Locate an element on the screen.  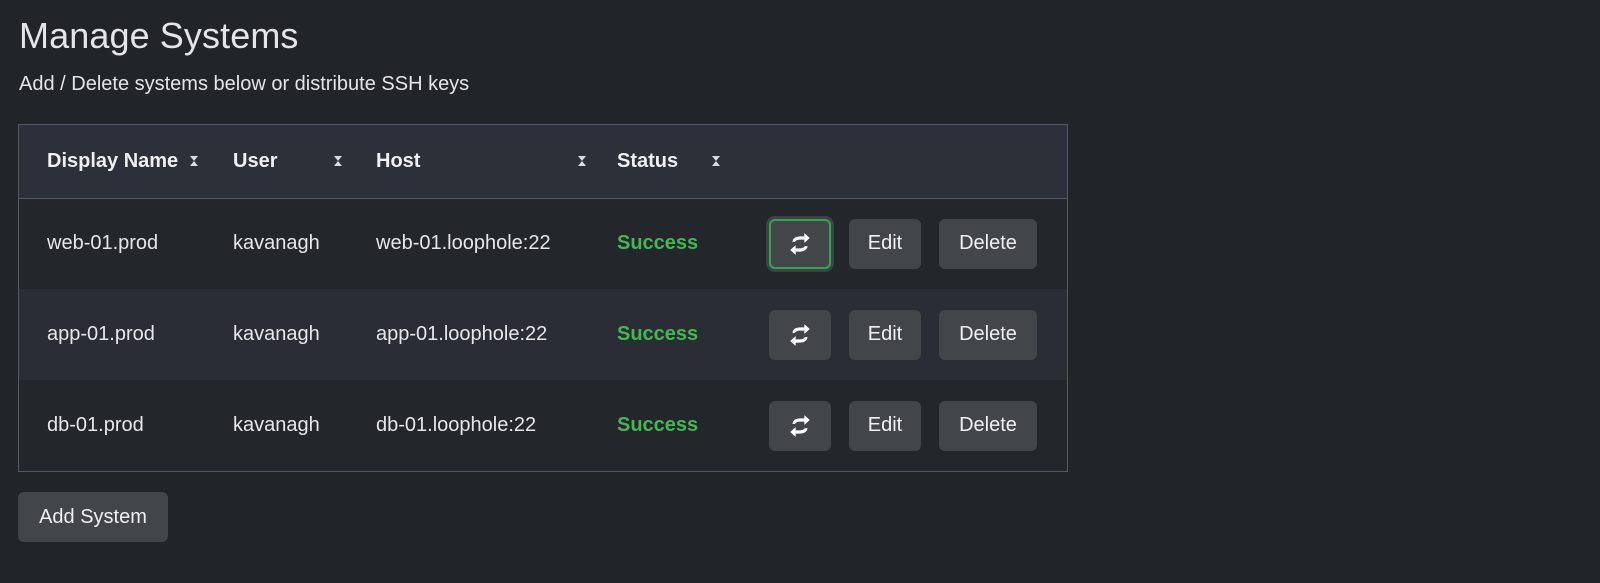
cell-host: db-01.loophole:22 is located at coordinates (456, 425).